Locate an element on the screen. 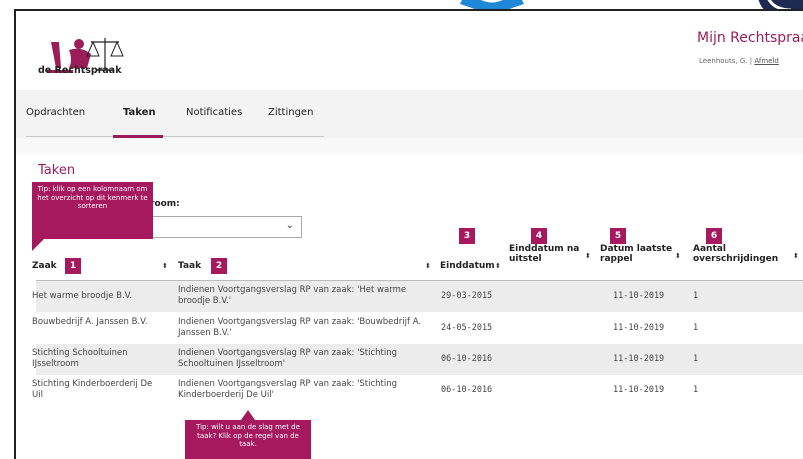 This screenshot has height=459, width=803. cell-einddatum: 24-05-2015 is located at coordinates (467, 328).